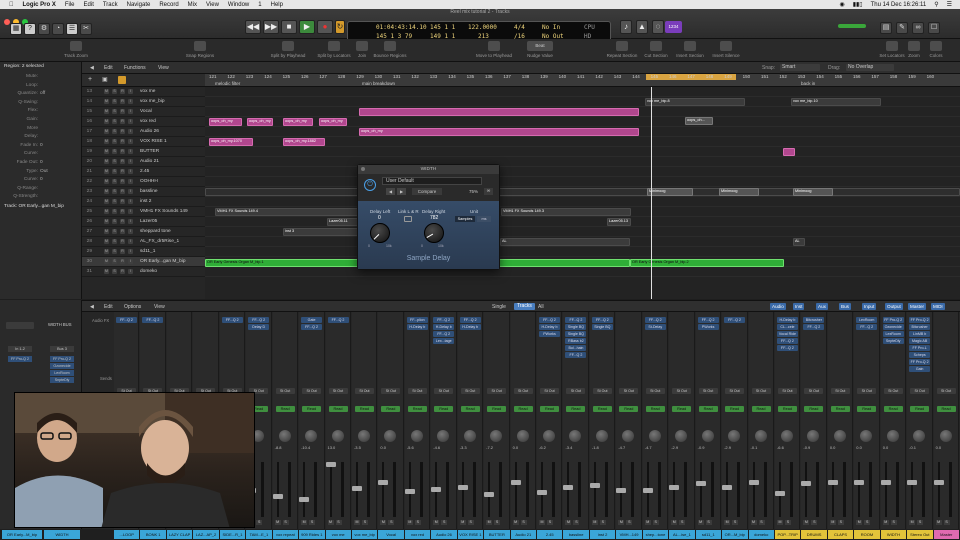 This screenshot has height=540, width=960. What do you see at coordinates (787, 327) in the screenshot?
I see `plugin-slot: CL...cele` at bounding box center [787, 327].